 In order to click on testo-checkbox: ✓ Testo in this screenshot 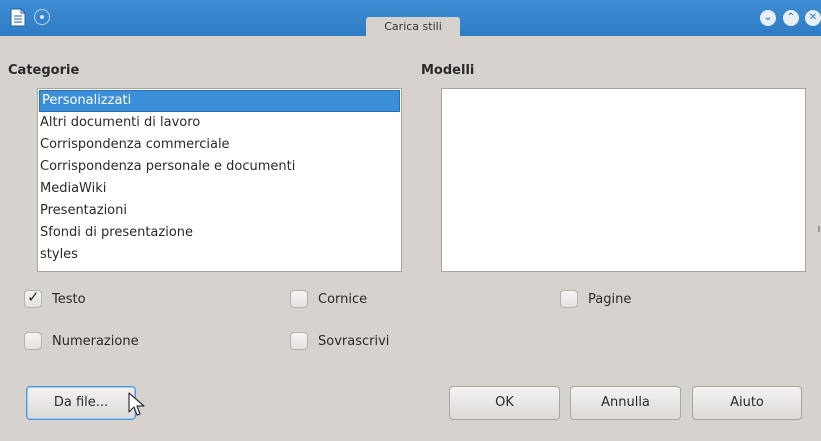, I will do `click(55, 298)`.